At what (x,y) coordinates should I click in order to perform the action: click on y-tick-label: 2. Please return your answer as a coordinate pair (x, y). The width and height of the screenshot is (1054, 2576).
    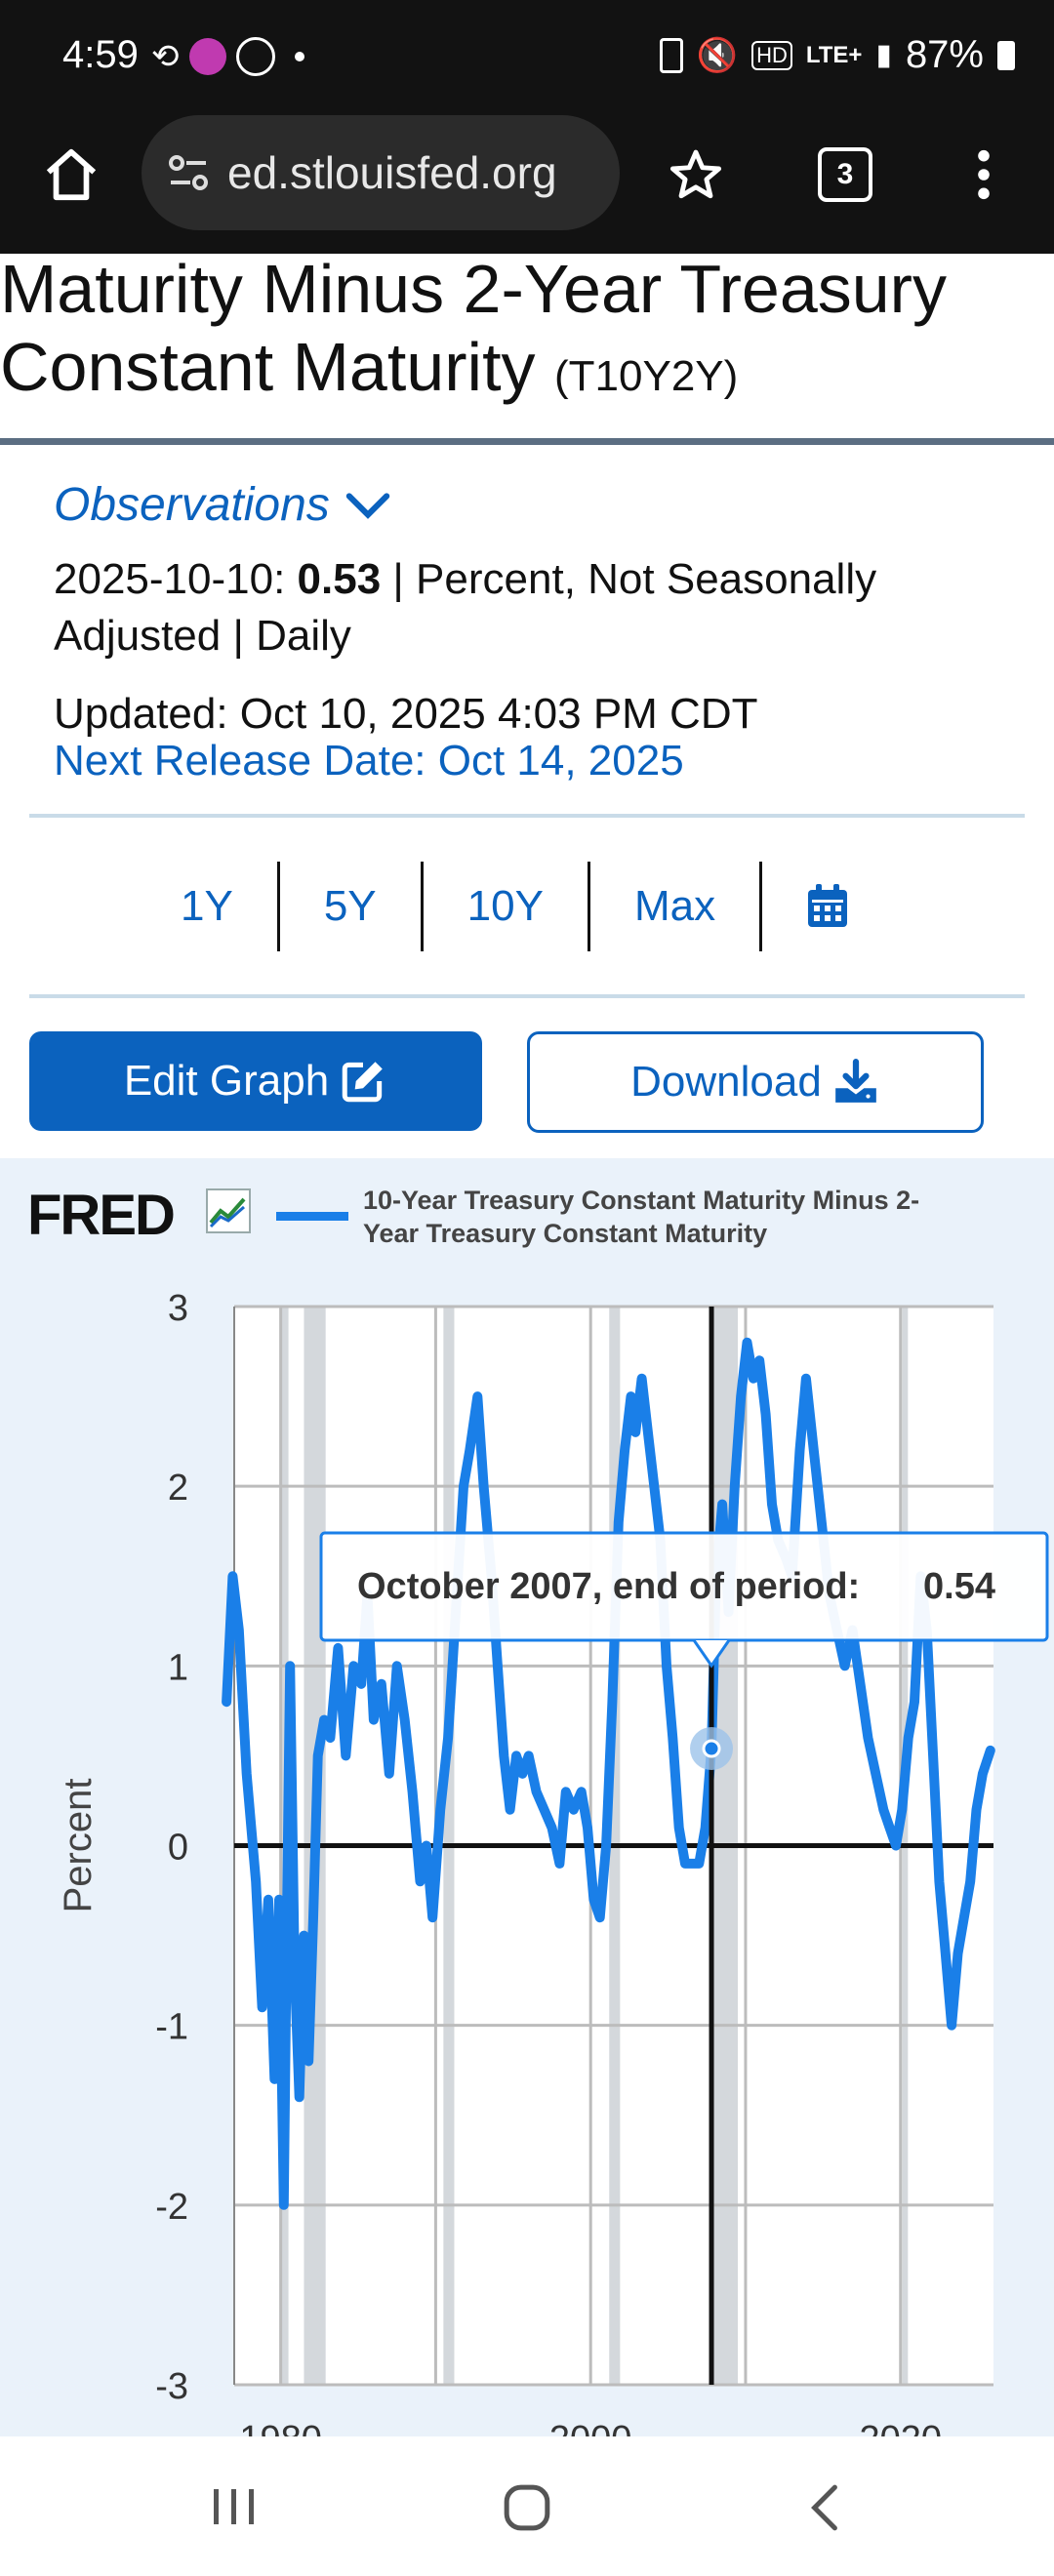
    Looking at the image, I should click on (178, 1488).